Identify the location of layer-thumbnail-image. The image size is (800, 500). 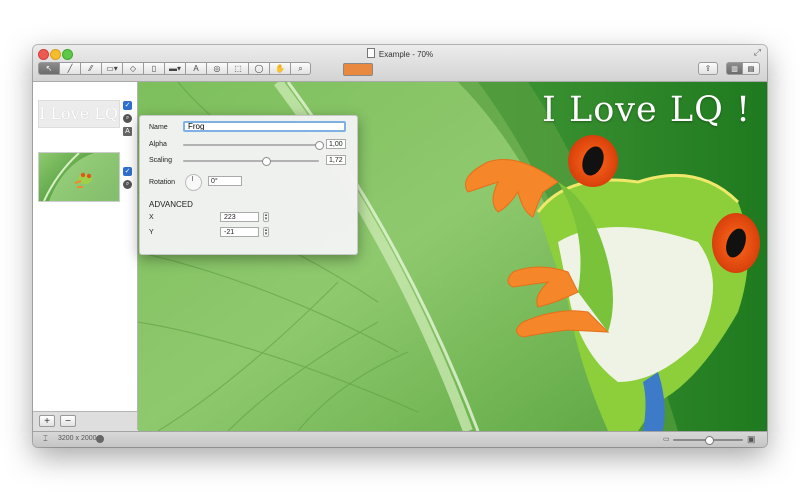
(79, 177).